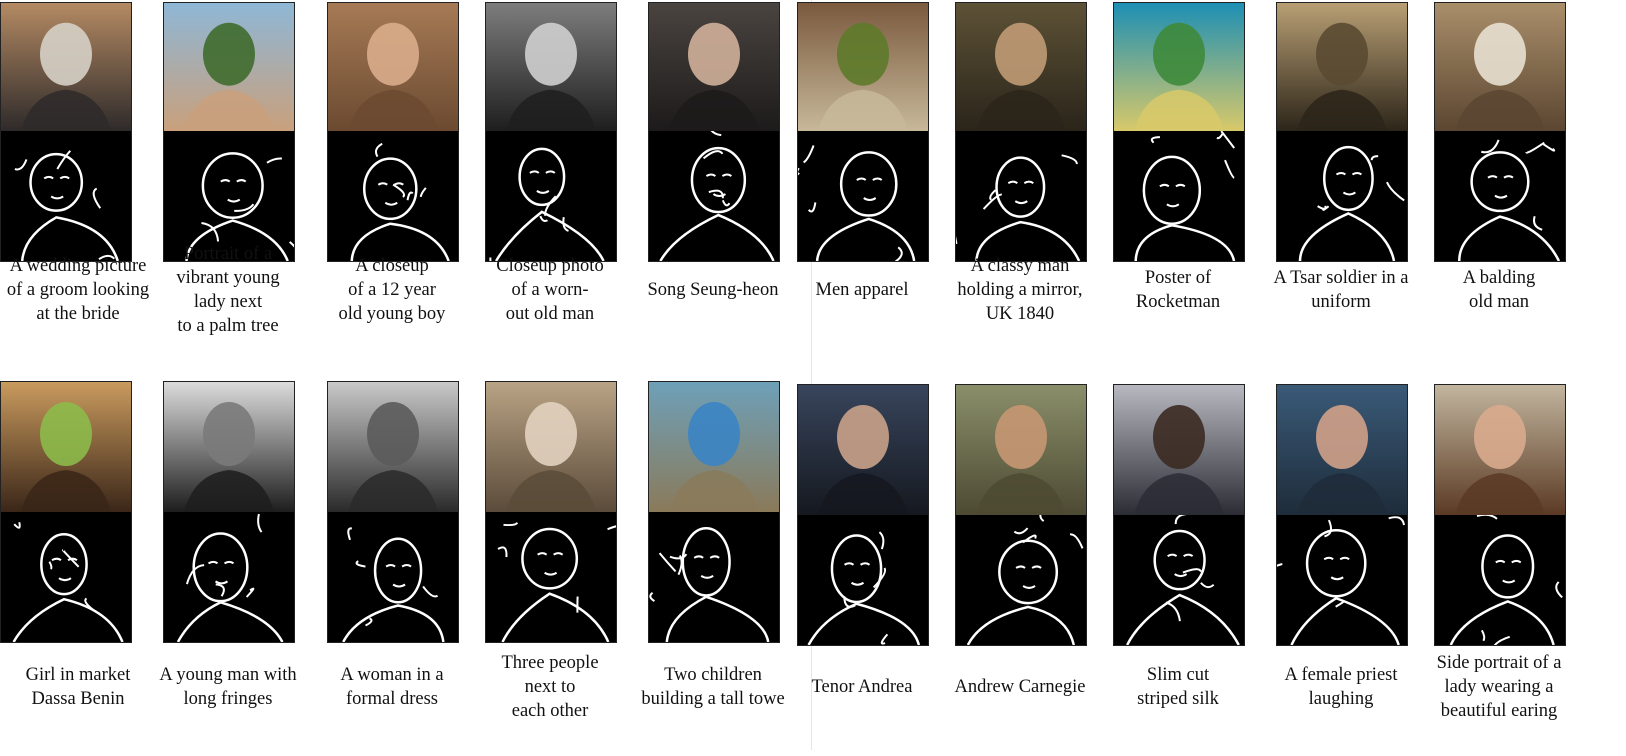 This screenshot has width=1626, height=756. I want to click on caption-text: Song Seung-heon, so click(713, 290).